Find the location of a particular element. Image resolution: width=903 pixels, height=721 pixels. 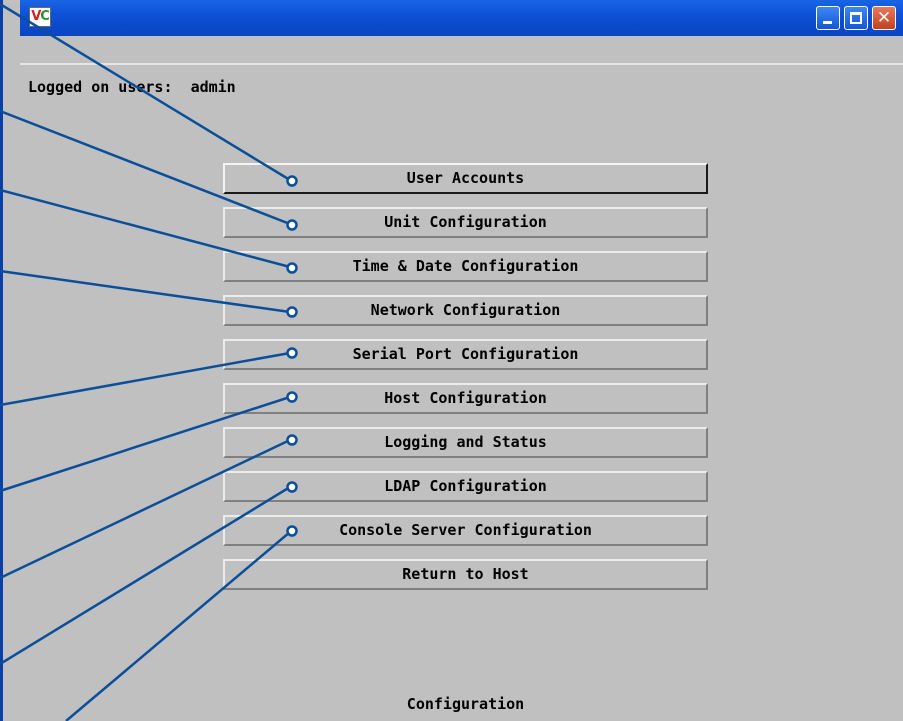

status-text: Configuration is located at coordinates (465, 704).